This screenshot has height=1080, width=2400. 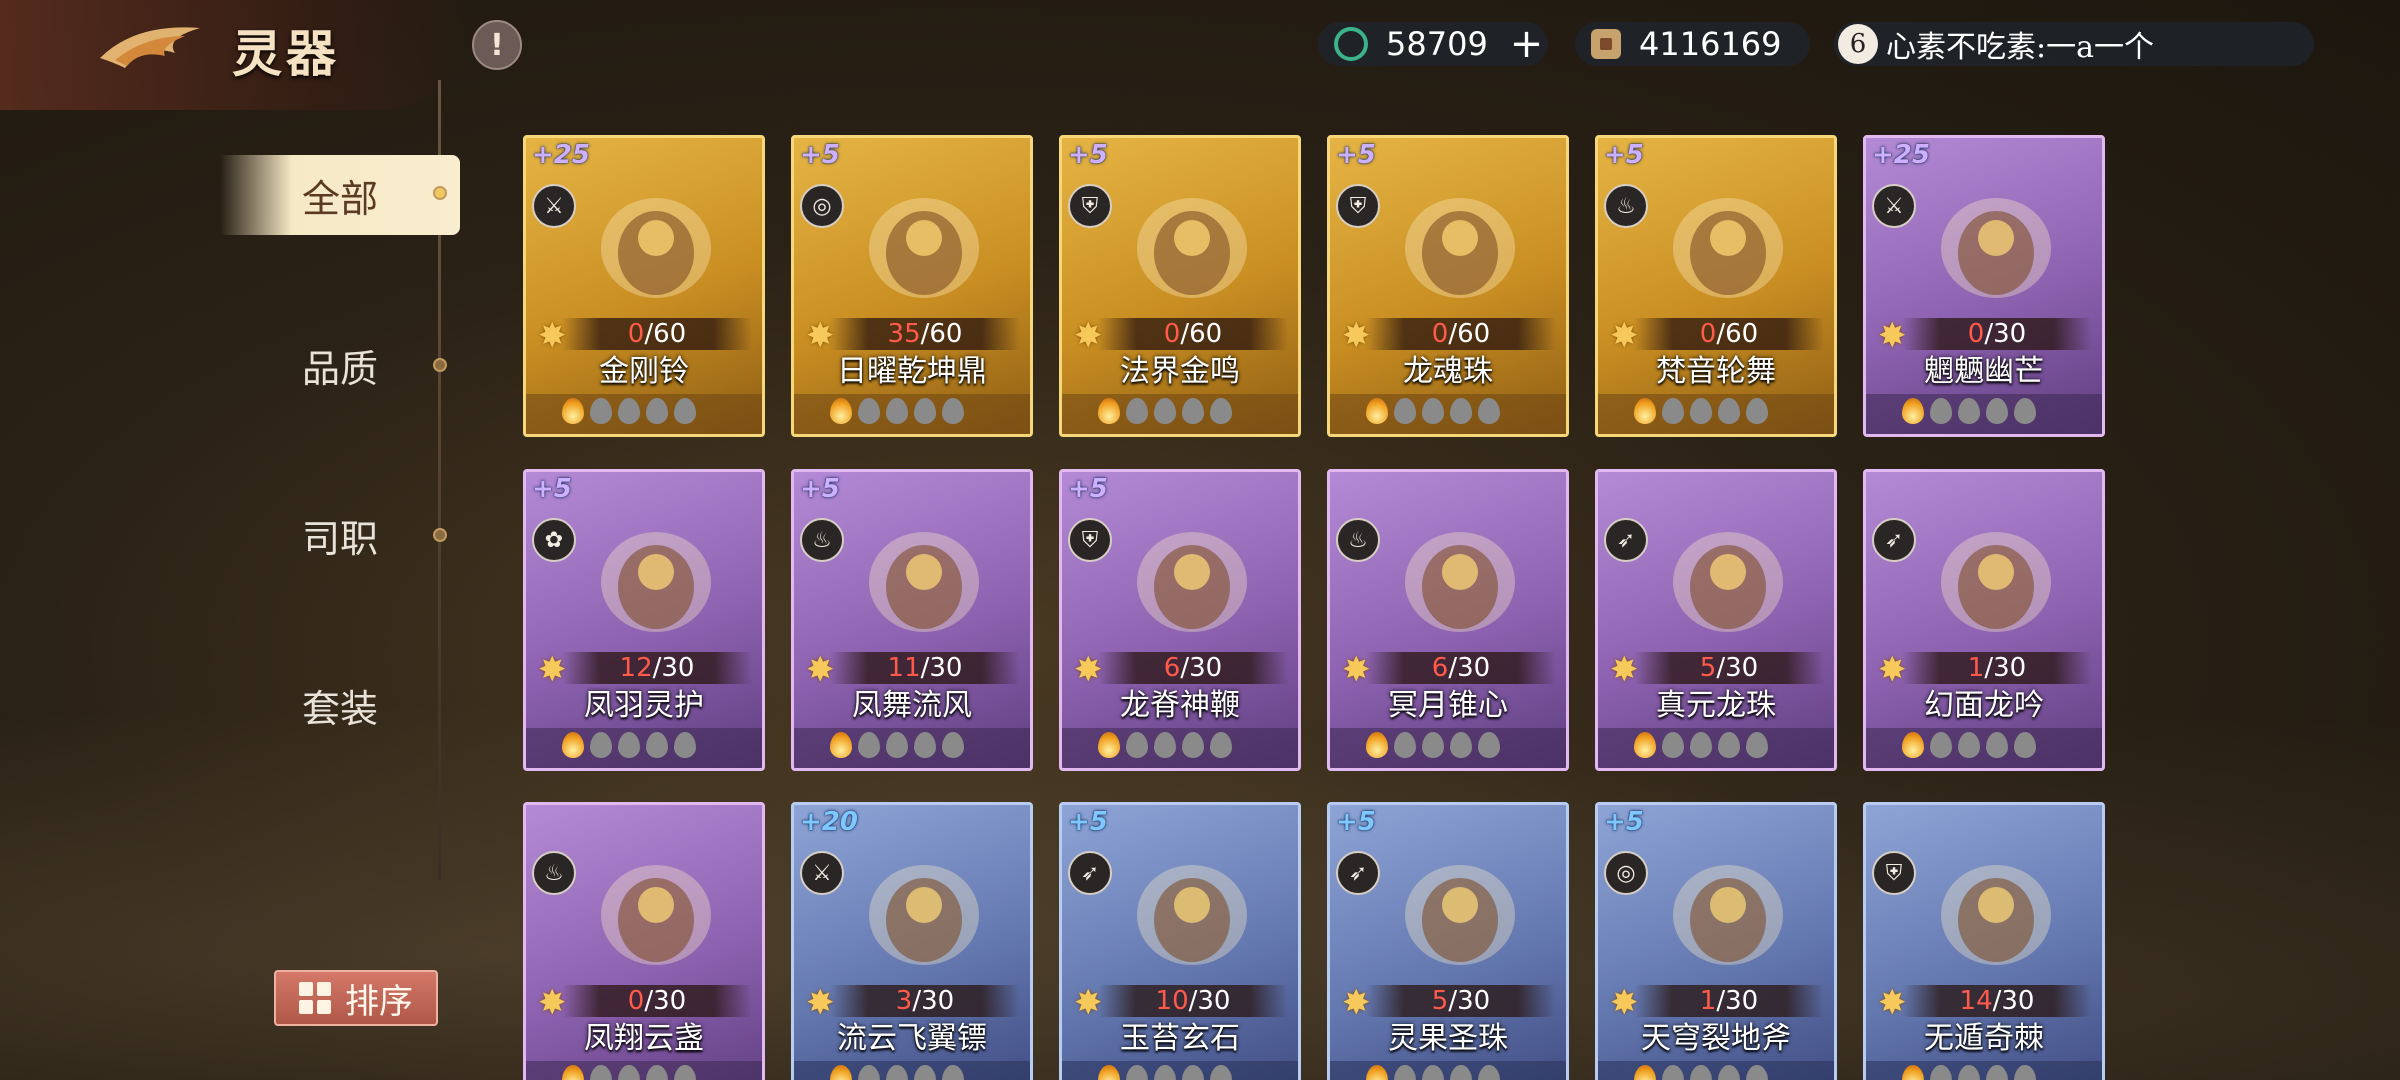 I want to click on shard-progress: 3/30, so click(x=925, y=1001).